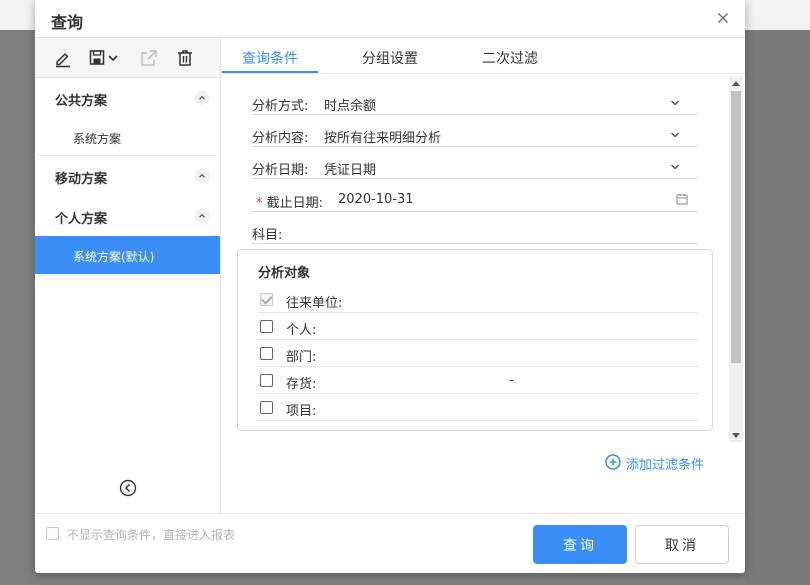 This screenshot has height=585, width=810. I want to click on object-label: 存货:, so click(301, 384).